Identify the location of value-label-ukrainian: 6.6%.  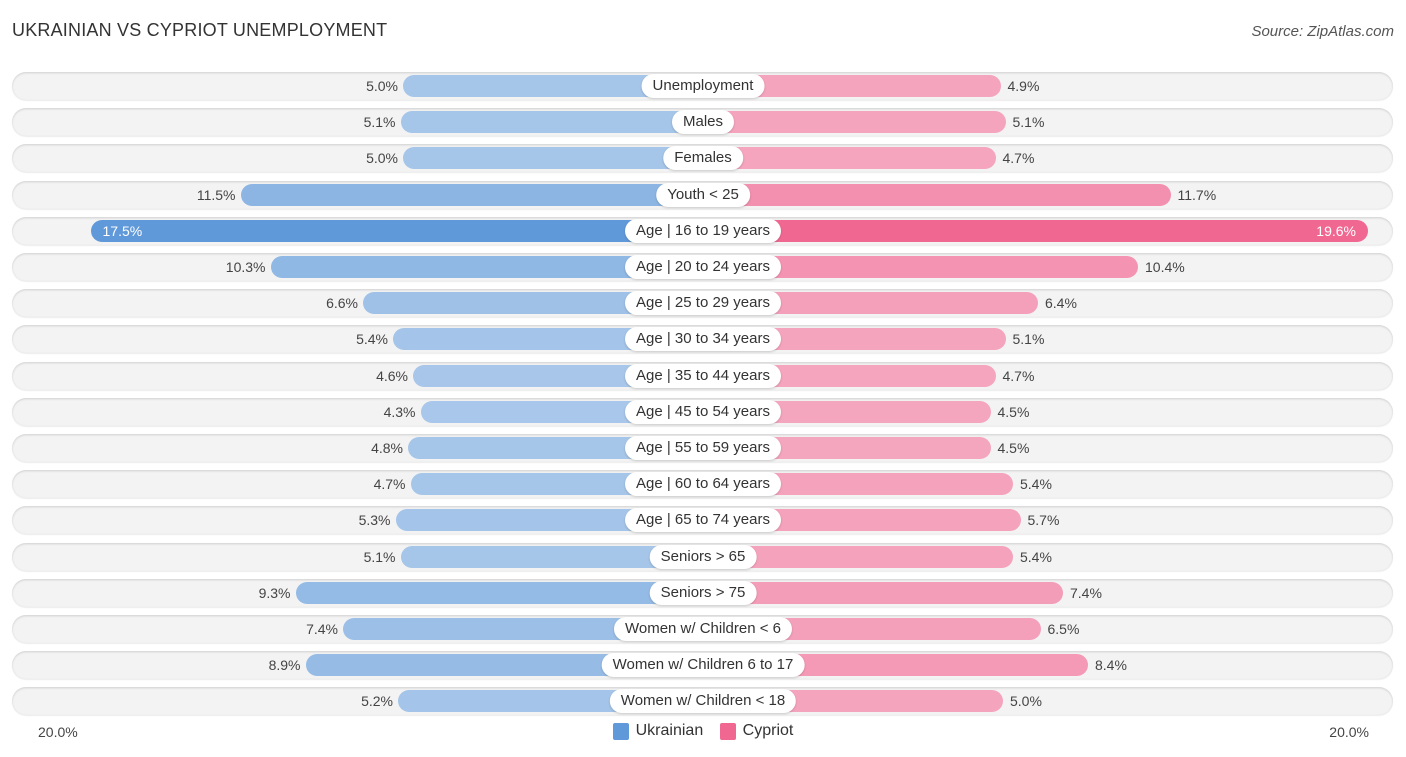
(342, 303).